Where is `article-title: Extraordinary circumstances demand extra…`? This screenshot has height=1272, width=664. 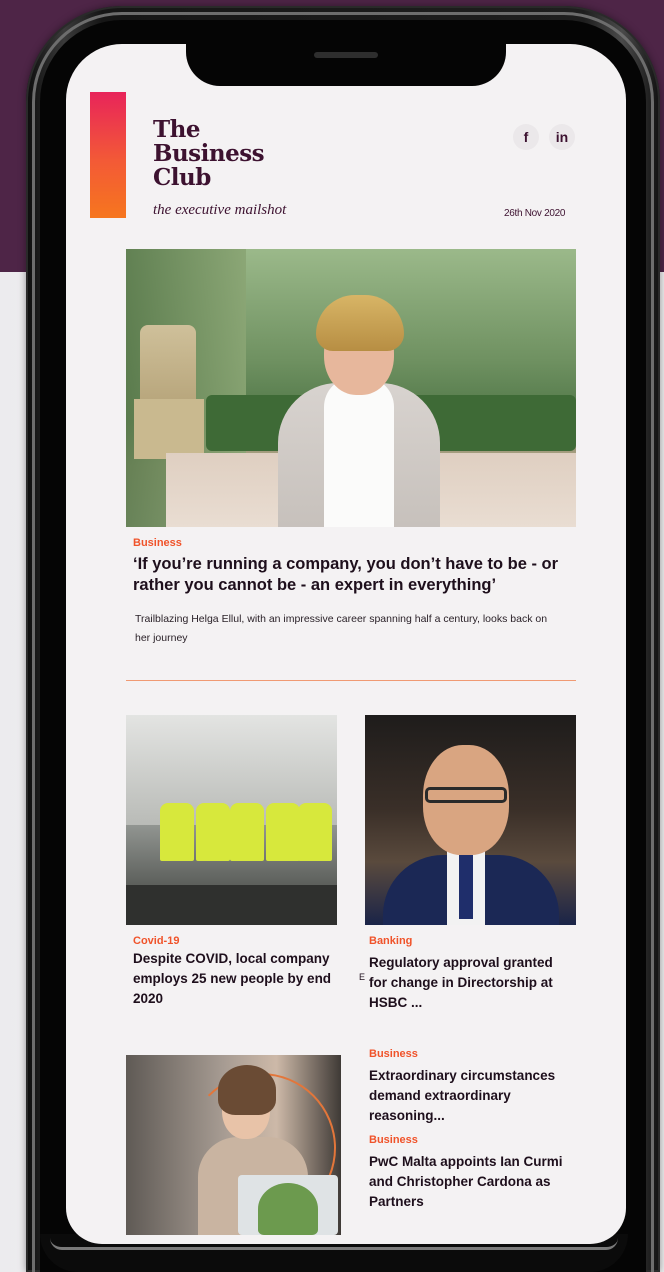
article-title: Extraordinary circumstances demand extra… is located at coordinates (469, 1096).